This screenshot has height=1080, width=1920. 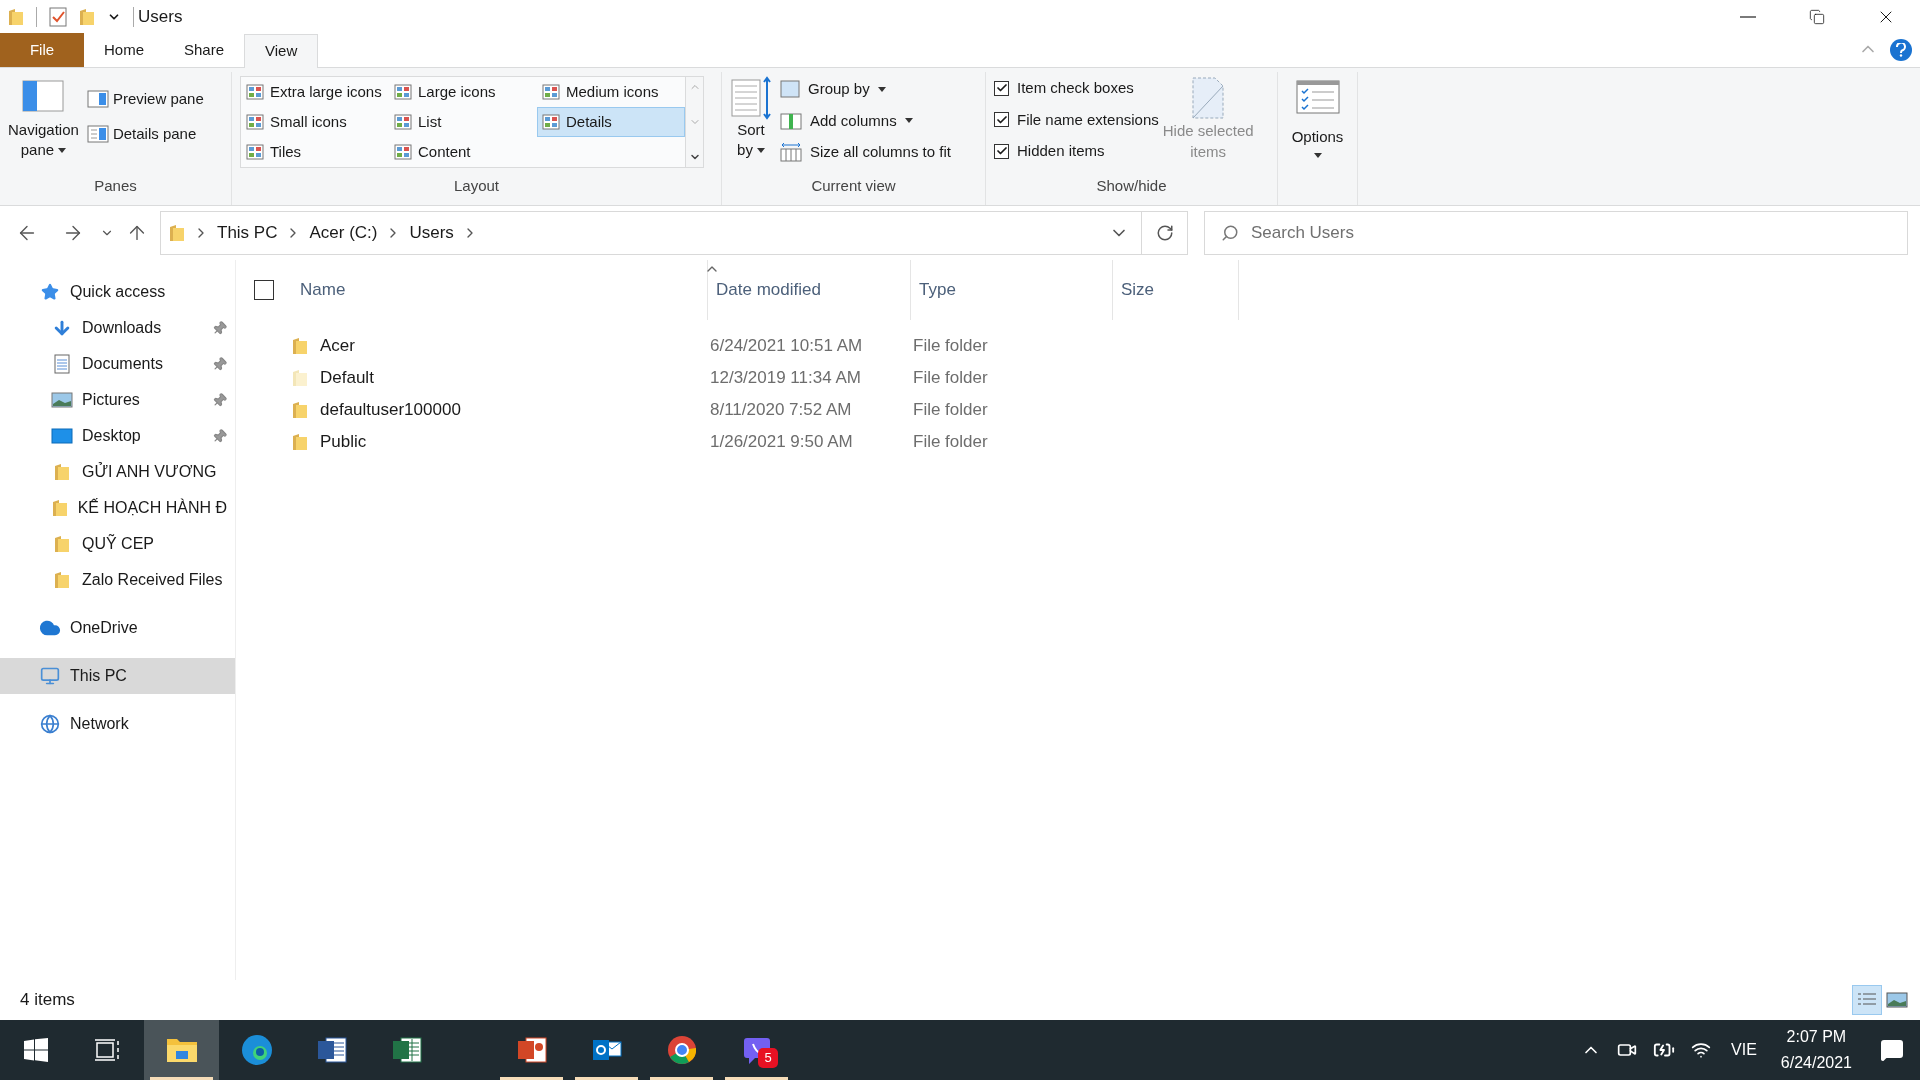 I want to click on navigation-label: Downloads, so click(x=122, y=328).